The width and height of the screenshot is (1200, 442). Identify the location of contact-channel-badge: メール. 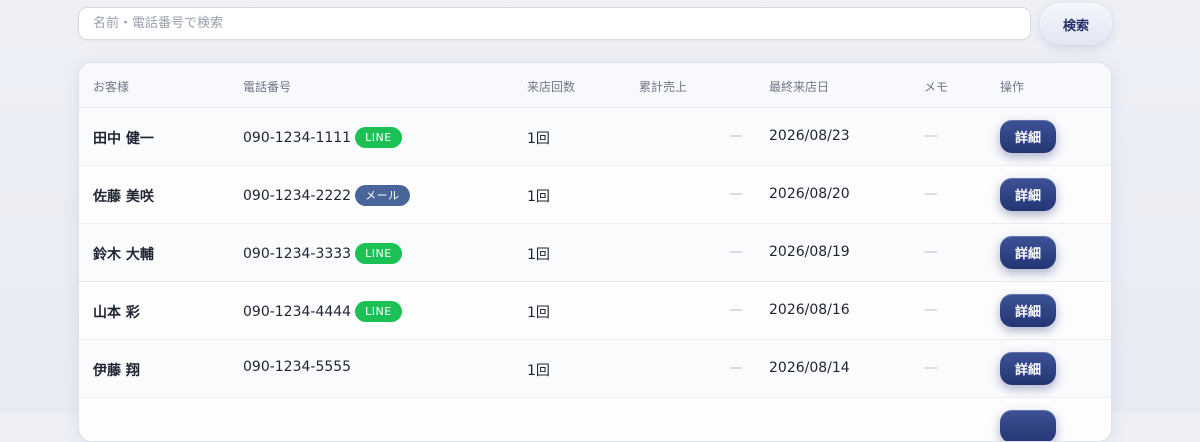
(382, 195).